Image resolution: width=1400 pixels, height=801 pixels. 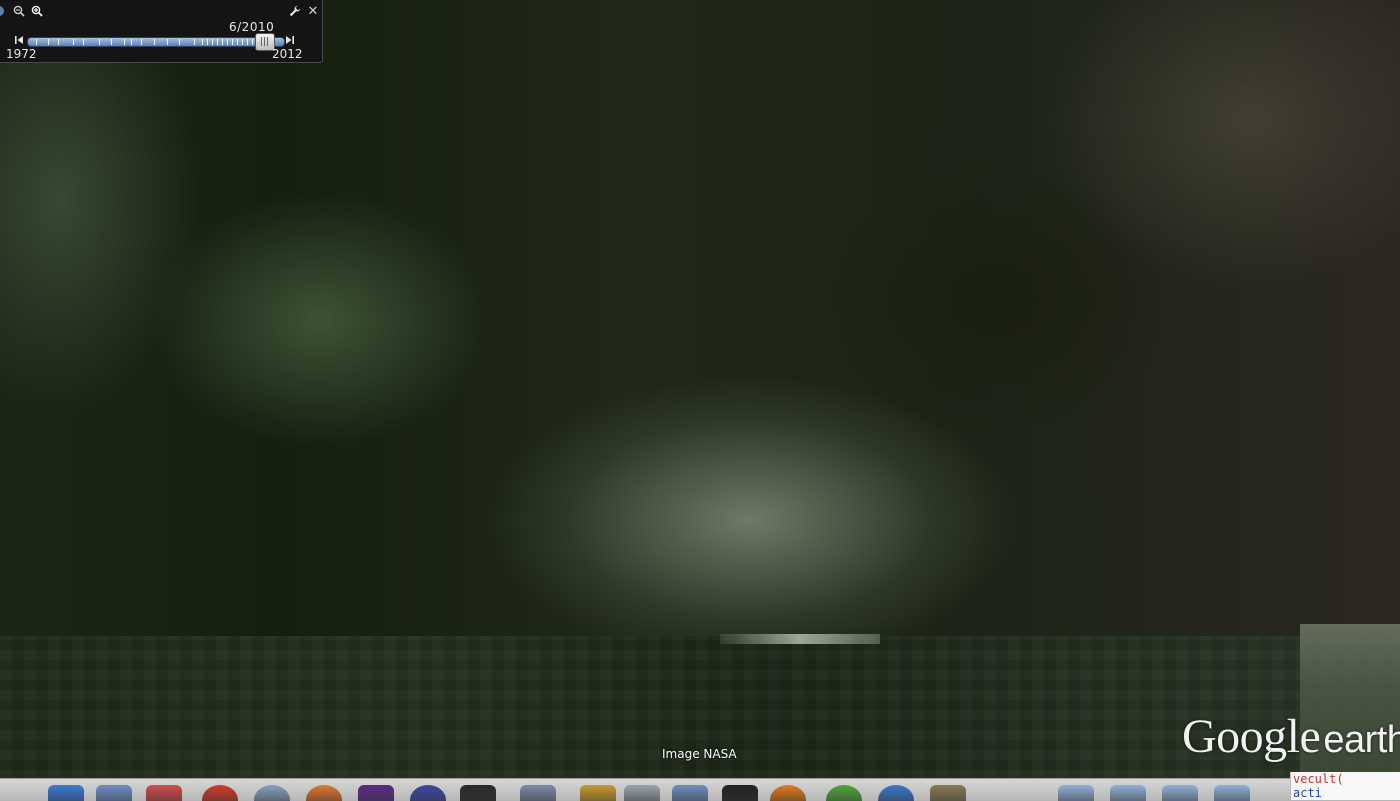 I want to click on zoom-in-icon, so click(x=37, y=11).